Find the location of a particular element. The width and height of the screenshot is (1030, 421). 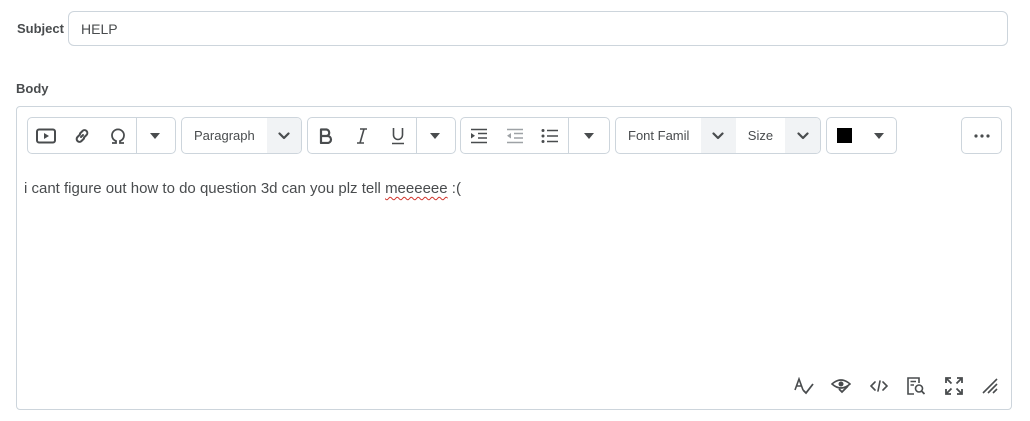

fullscreen-button is located at coordinates (954, 386).